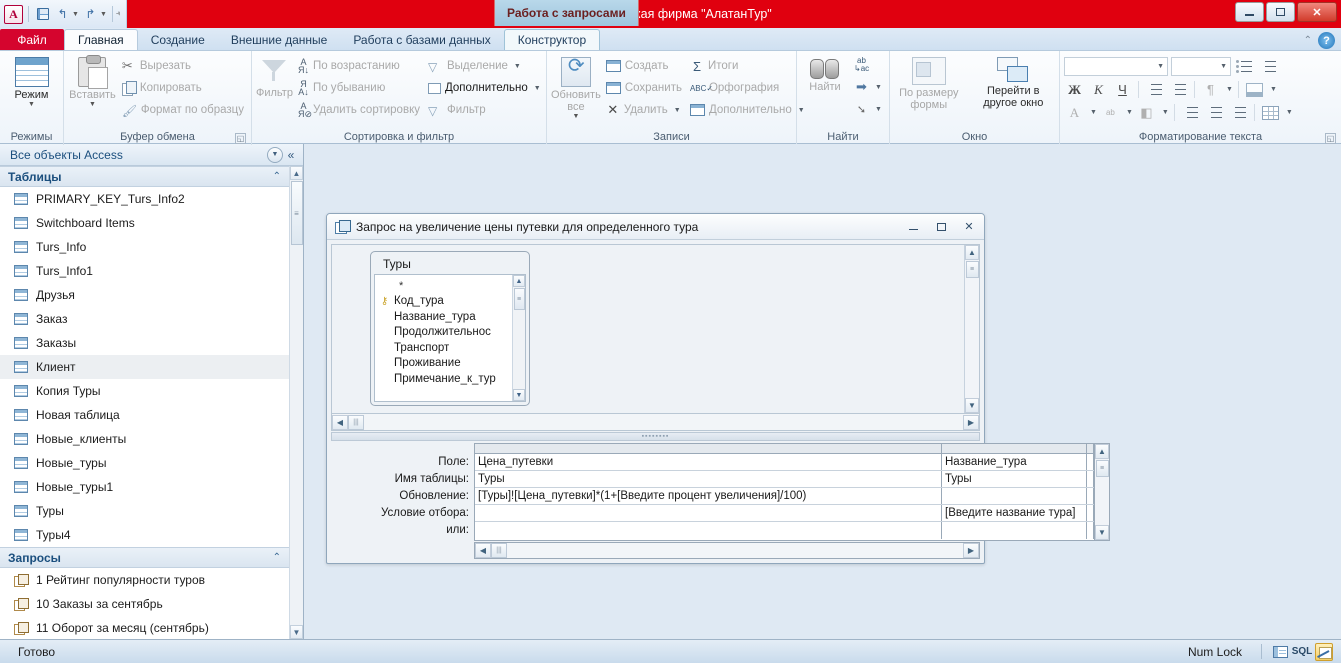  I want to click on collapse-ribbon-icon: ⌃, so click(1308, 40).